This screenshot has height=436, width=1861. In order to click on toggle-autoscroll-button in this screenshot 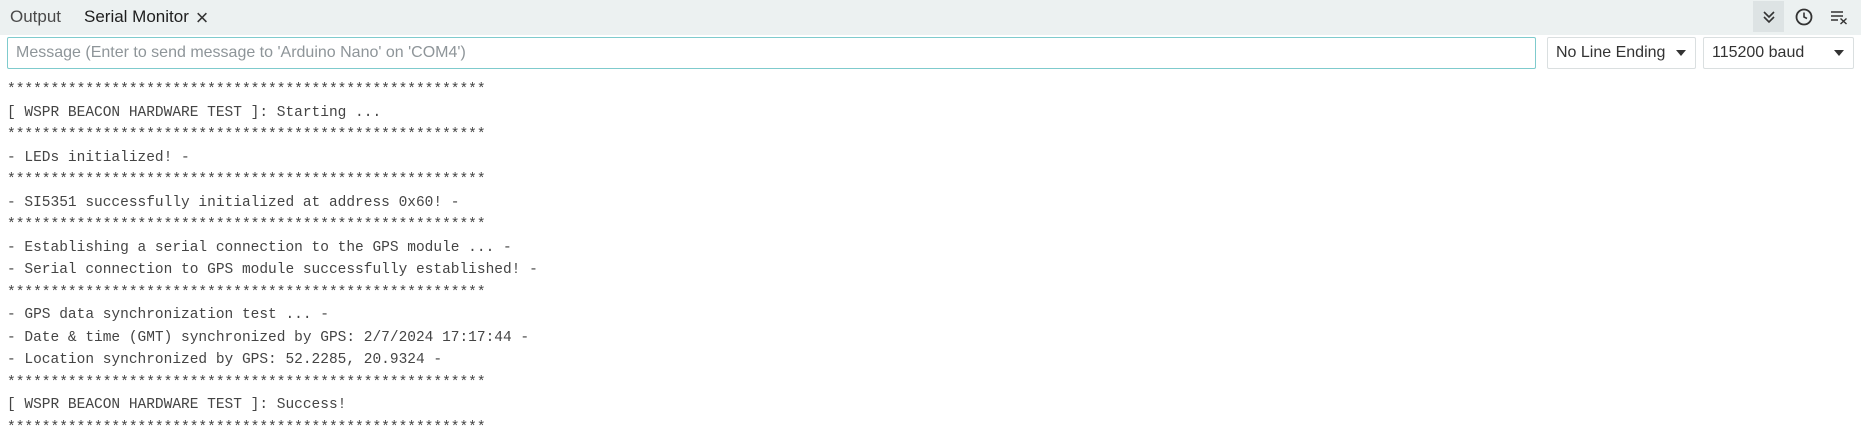, I will do `click(1768, 16)`.